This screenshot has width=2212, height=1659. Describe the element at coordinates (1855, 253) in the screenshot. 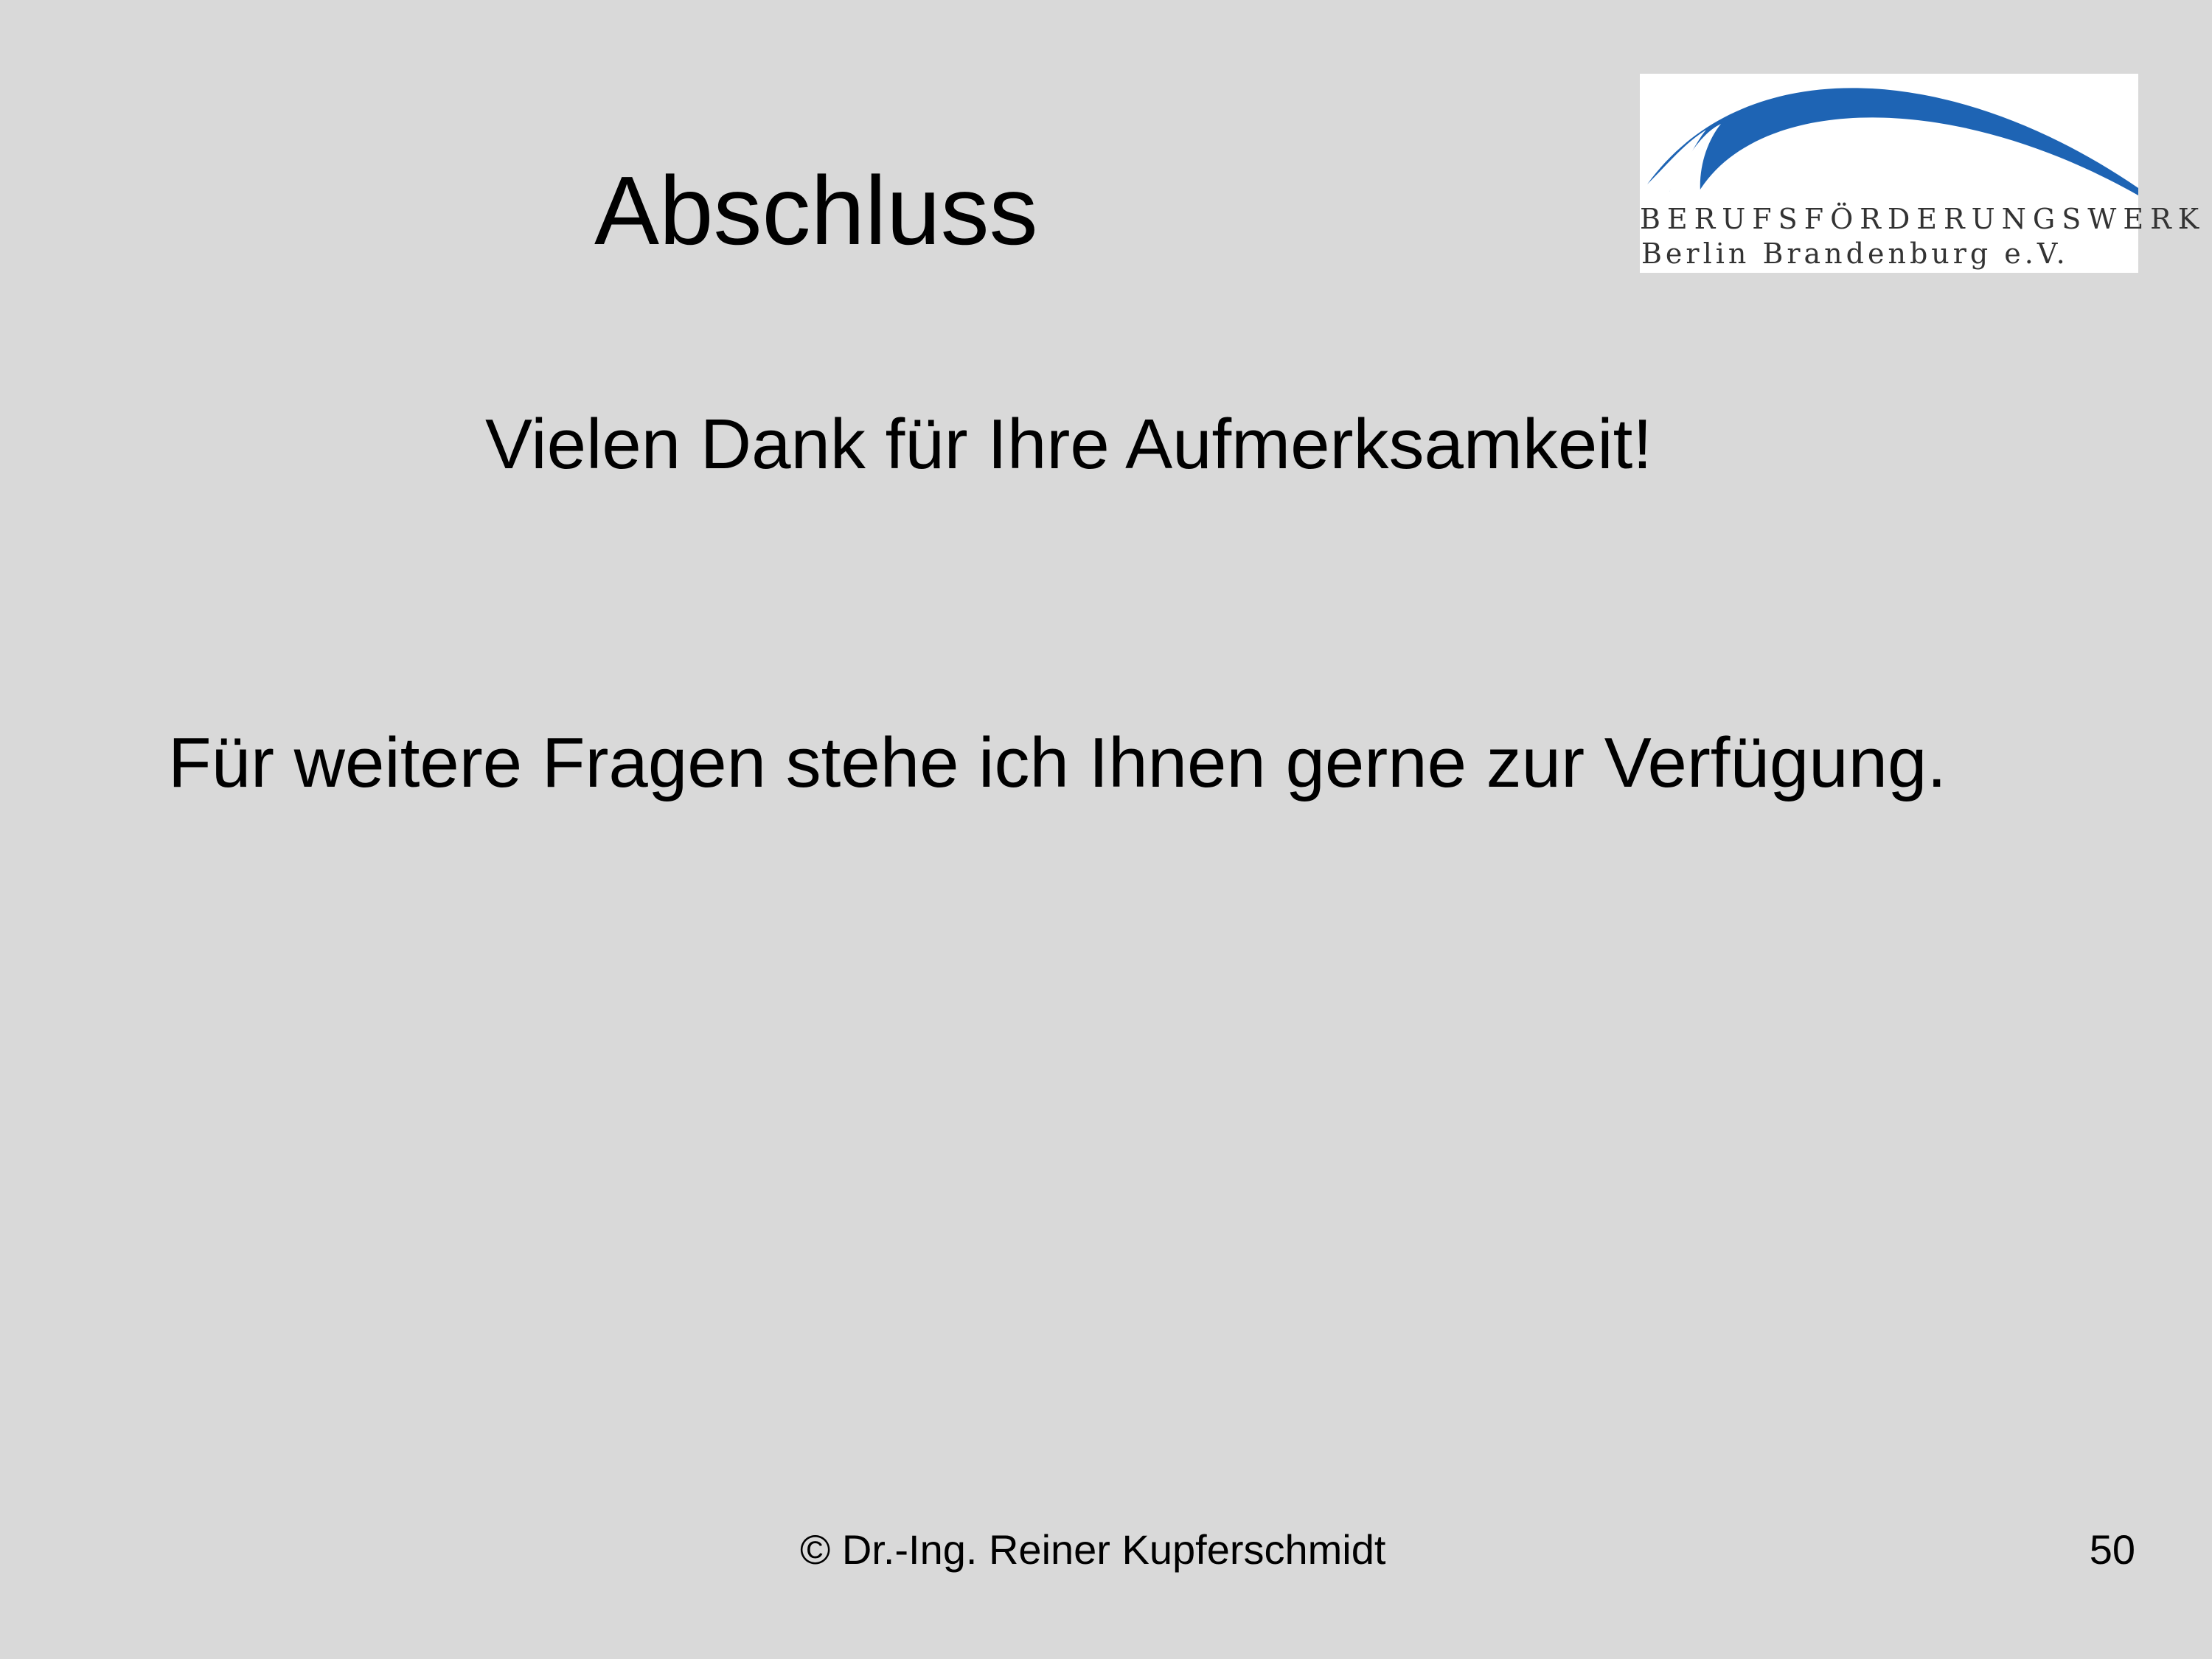

I see `logo-text-line-2: Berlin Brandenburg e.V.` at that location.